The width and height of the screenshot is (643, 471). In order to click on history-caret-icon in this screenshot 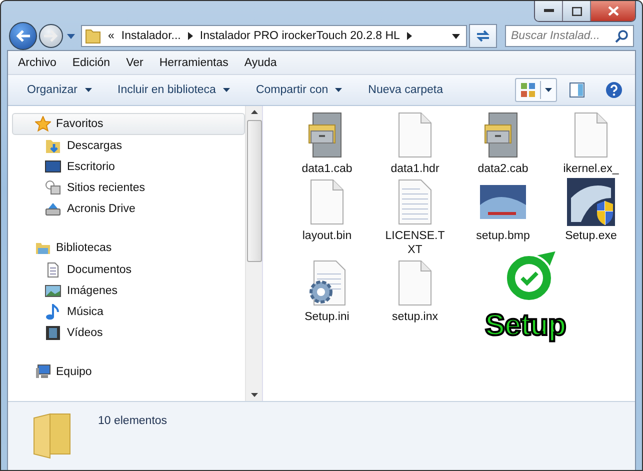, I will do `click(71, 36)`.